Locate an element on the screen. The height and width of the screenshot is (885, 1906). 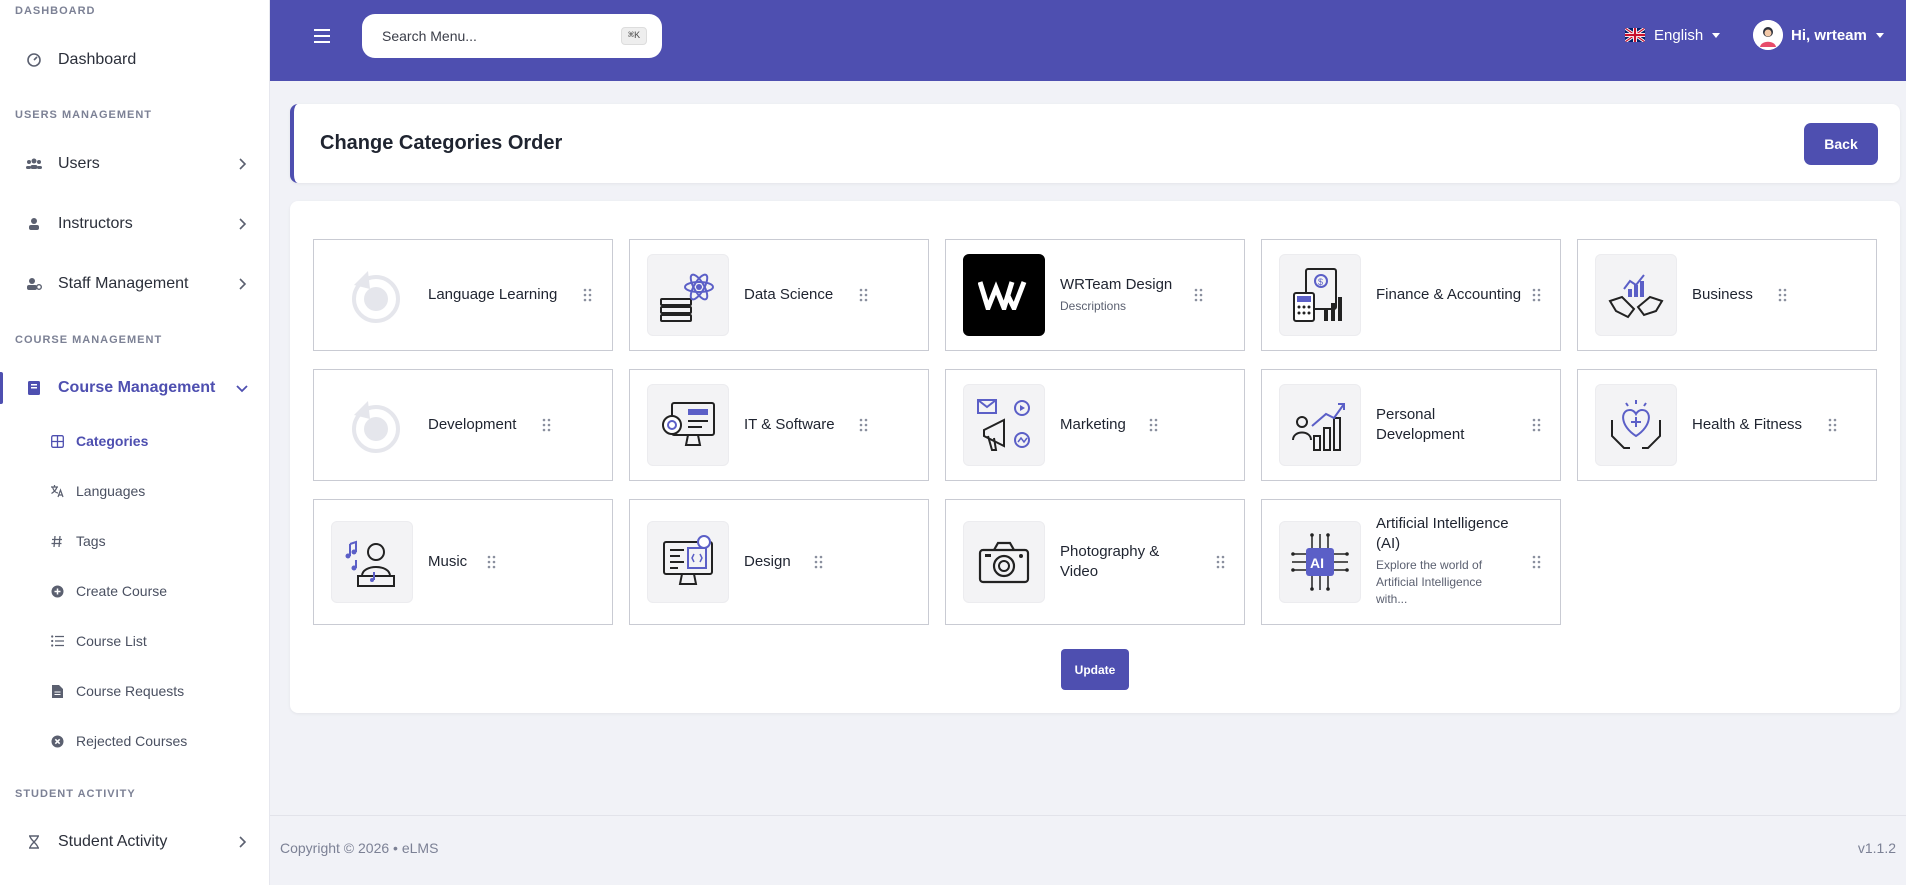
category-item: Design is located at coordinates (779, 562).